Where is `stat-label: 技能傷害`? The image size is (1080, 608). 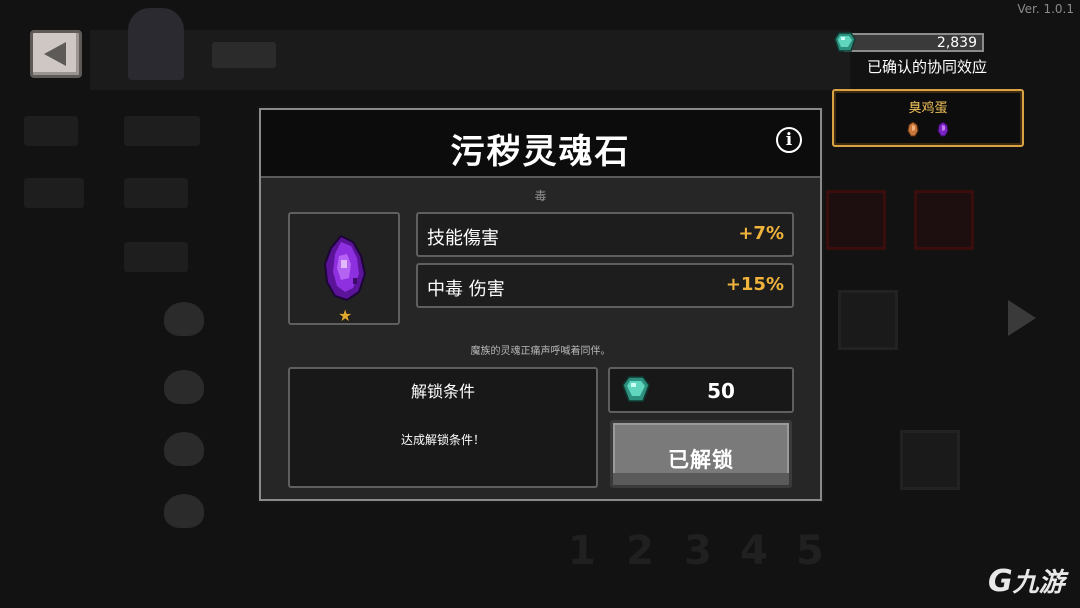 stat-label: 技能傷害 is located at coordinates (463, 238).